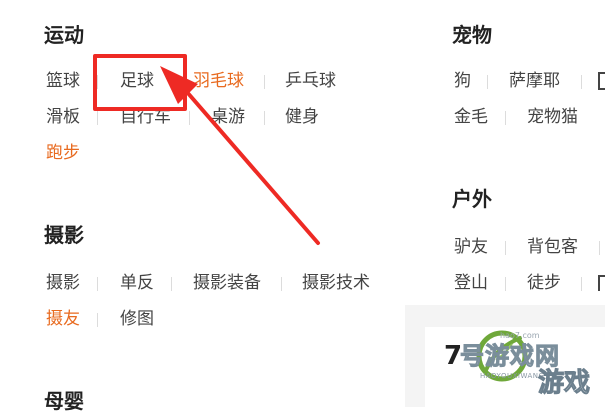 This screenshot has height=413, width=605. Describe the element at coordinates (137, 283) in the screenshot. I see `tag-dslr: 单反` at that location.